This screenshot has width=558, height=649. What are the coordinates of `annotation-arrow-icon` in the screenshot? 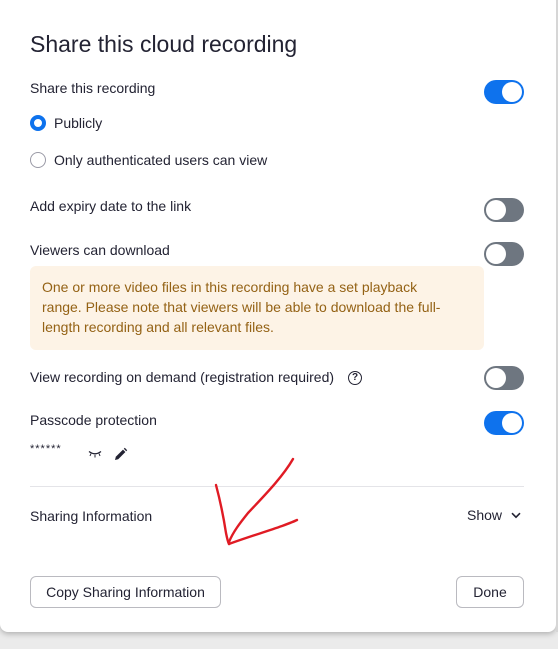 It's located at (256, 501).